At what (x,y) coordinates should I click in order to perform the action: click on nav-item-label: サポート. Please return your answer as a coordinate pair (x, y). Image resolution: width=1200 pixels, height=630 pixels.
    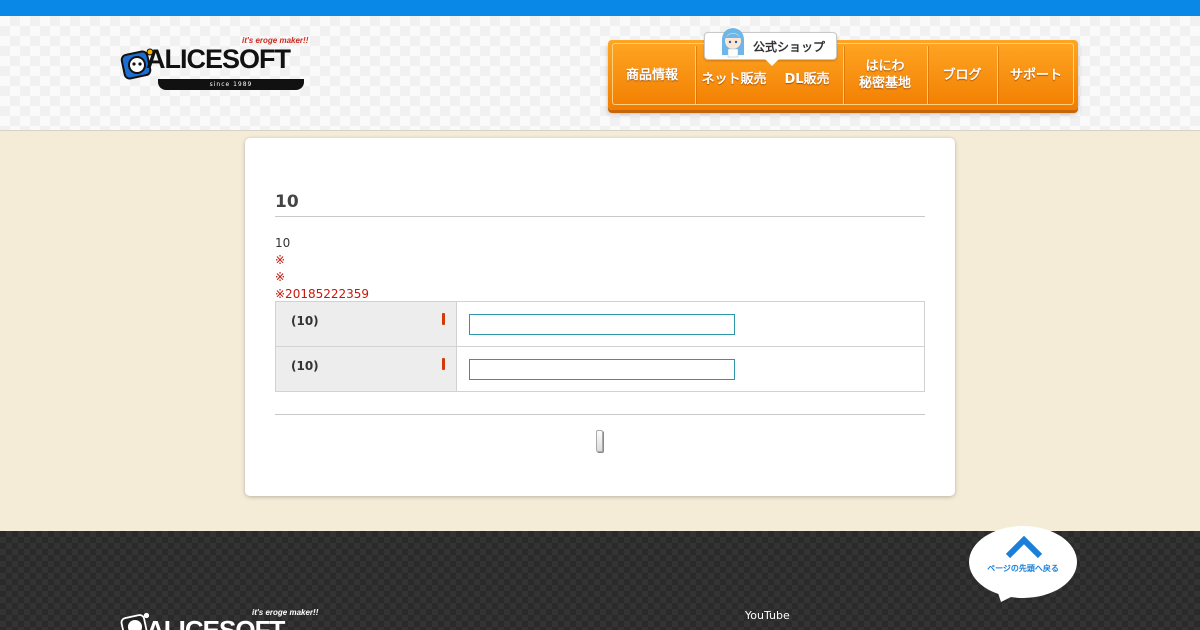
    Looking at the image, I should click on (1035, 75).